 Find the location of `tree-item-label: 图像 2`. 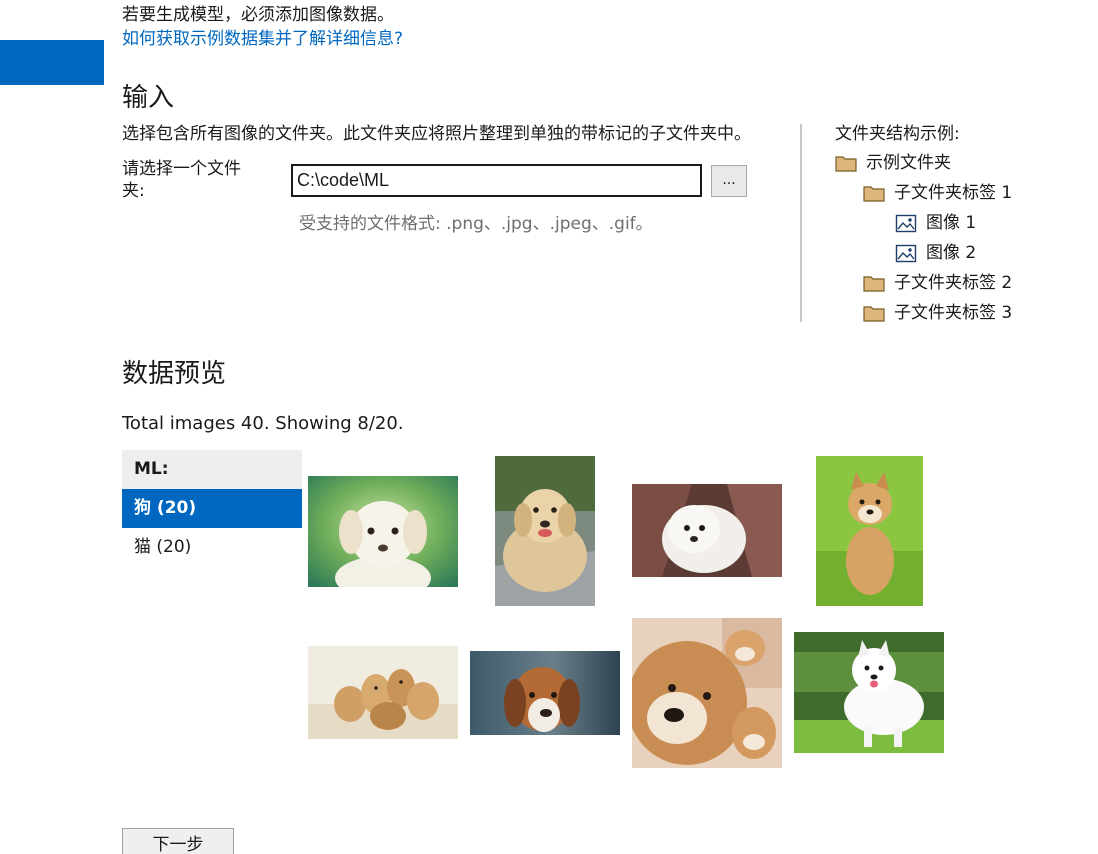

tree-item-label: 图像 2 is located at coordinates (951, 253).